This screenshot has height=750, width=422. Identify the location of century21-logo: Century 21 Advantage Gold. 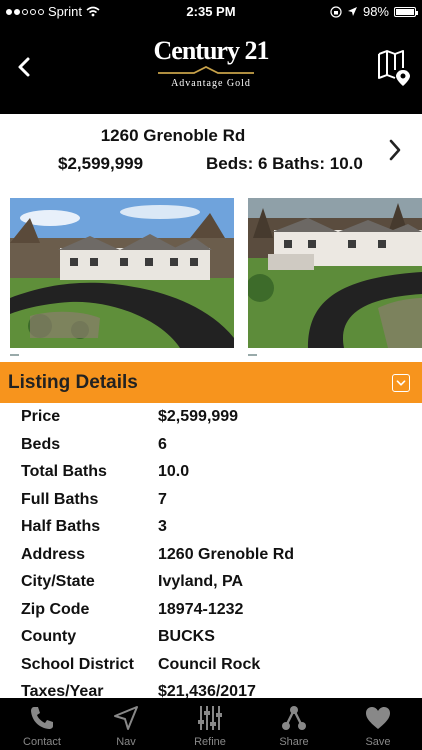
(211, 65).